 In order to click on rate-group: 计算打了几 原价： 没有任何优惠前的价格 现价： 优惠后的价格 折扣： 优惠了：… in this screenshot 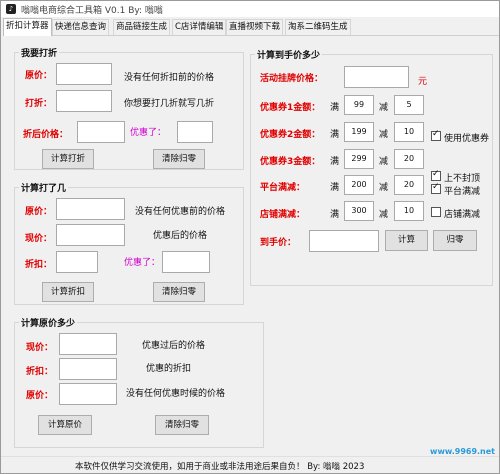, I will do `click(129, 243)`.